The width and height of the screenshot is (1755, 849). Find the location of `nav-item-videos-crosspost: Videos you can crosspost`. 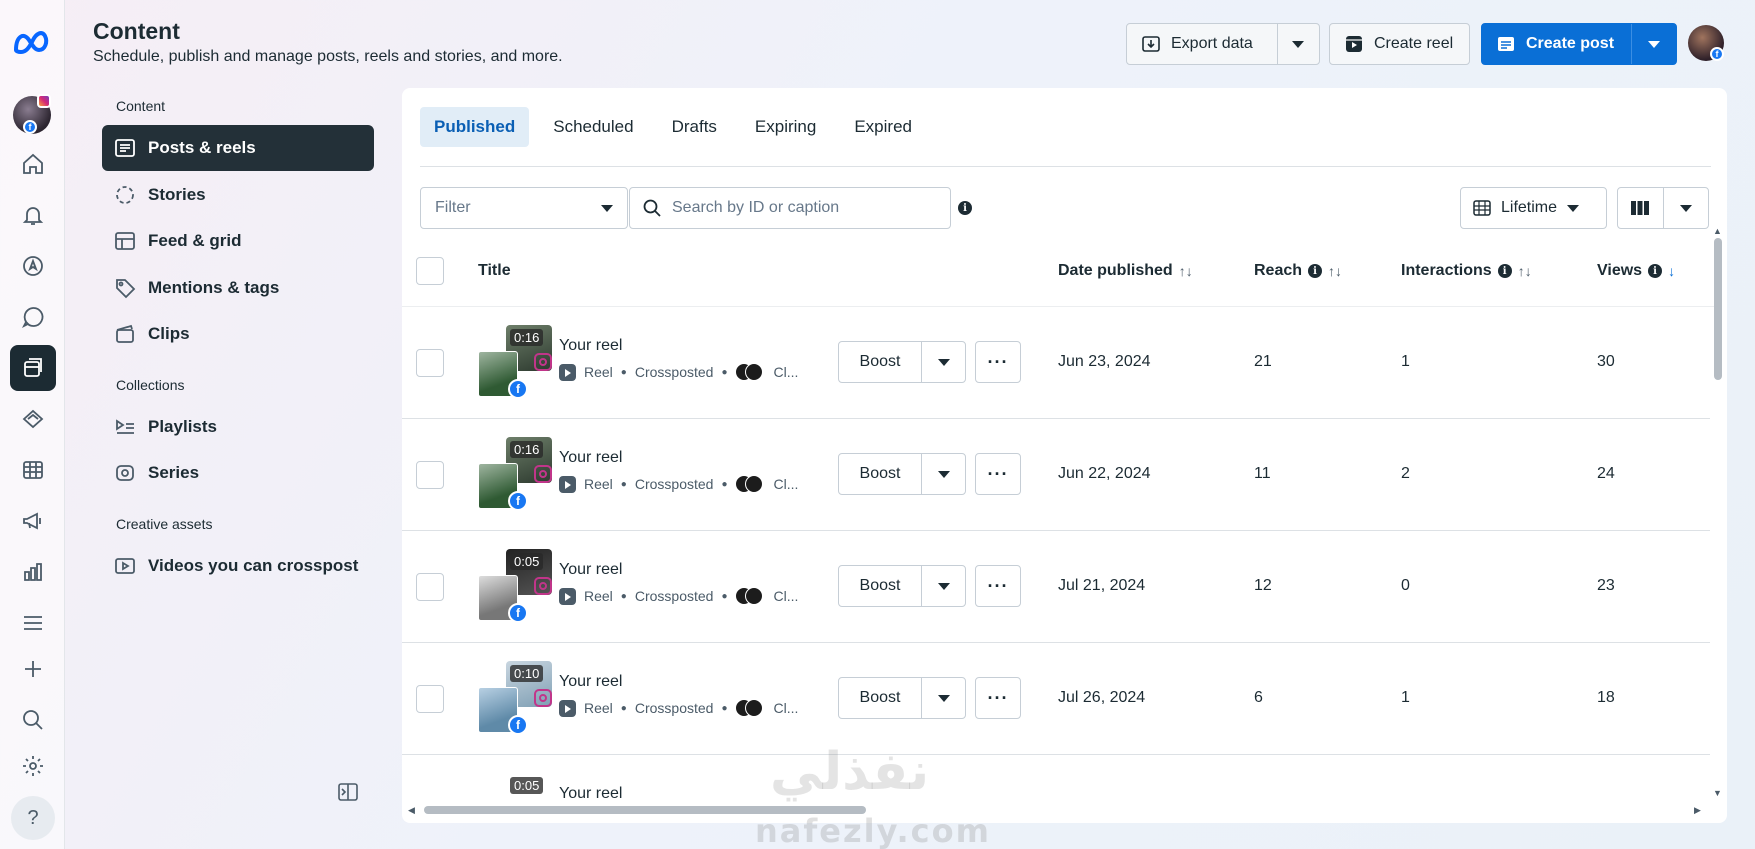

nav-item-videos-crosspost: Videos you can crosspost is located at coordinates (238, 566).